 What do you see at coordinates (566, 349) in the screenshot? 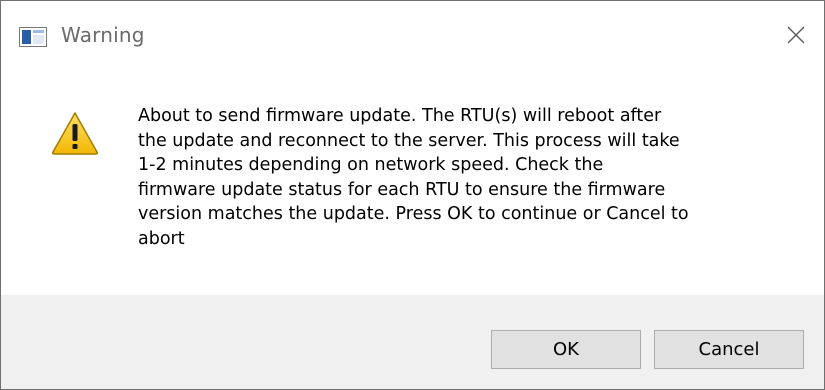
I see `ok-button: OK` at bounding box center [566, 349].